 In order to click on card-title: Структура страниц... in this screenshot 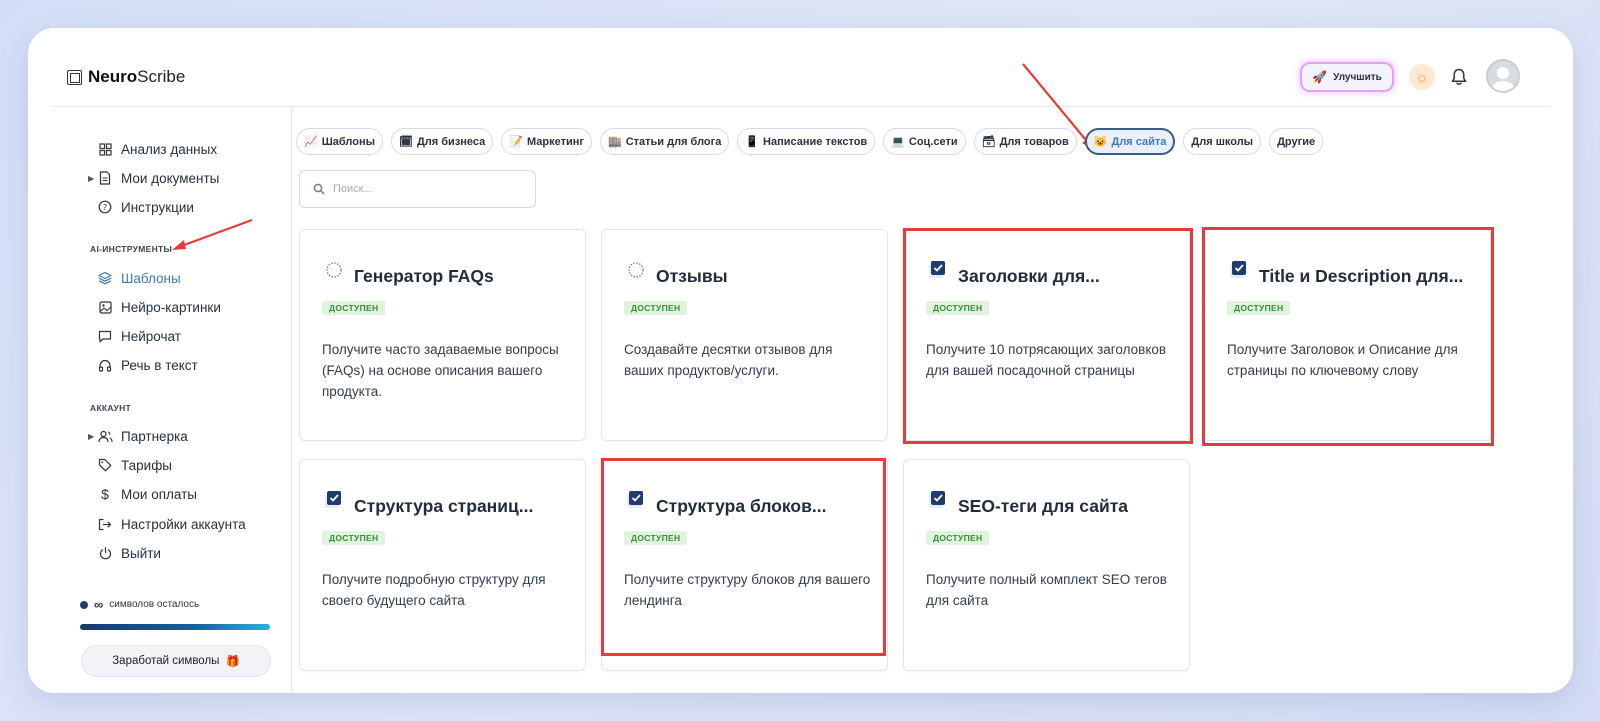, I will do `click(444, 506)`.